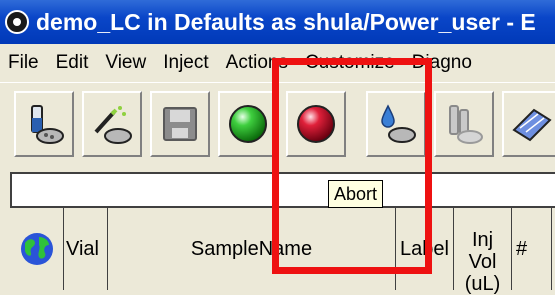 Image resolution: width=555 pixels, height=295 pixels. I want to click on save-disk-icon, so click(180, 124).